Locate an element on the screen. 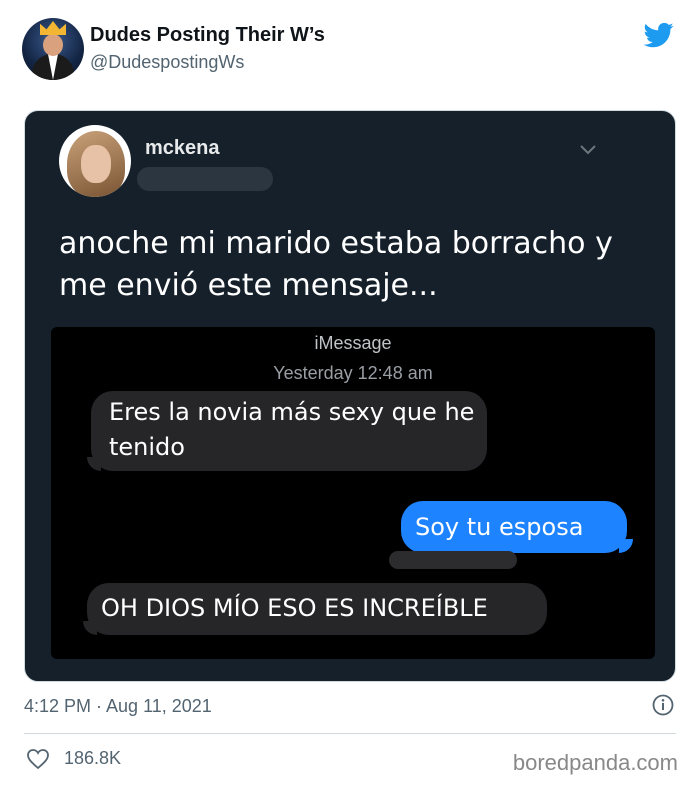 This screenshot has width=700, height=786. embedded-user-name: mckena is located at coordinates (182, 148).